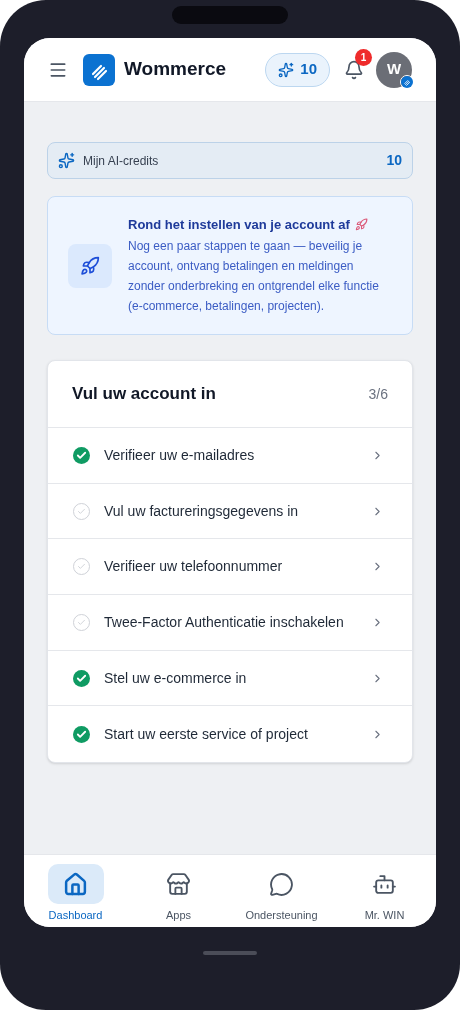 The image size is (460, 1010). What do you see at coordinates (394, 69) in the screenshot?
I see `avatar: W` at bounding box center [394, 69].